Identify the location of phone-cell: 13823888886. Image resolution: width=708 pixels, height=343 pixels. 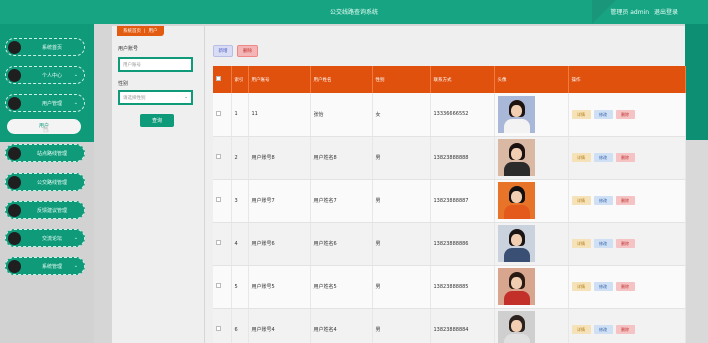
(462, 244).